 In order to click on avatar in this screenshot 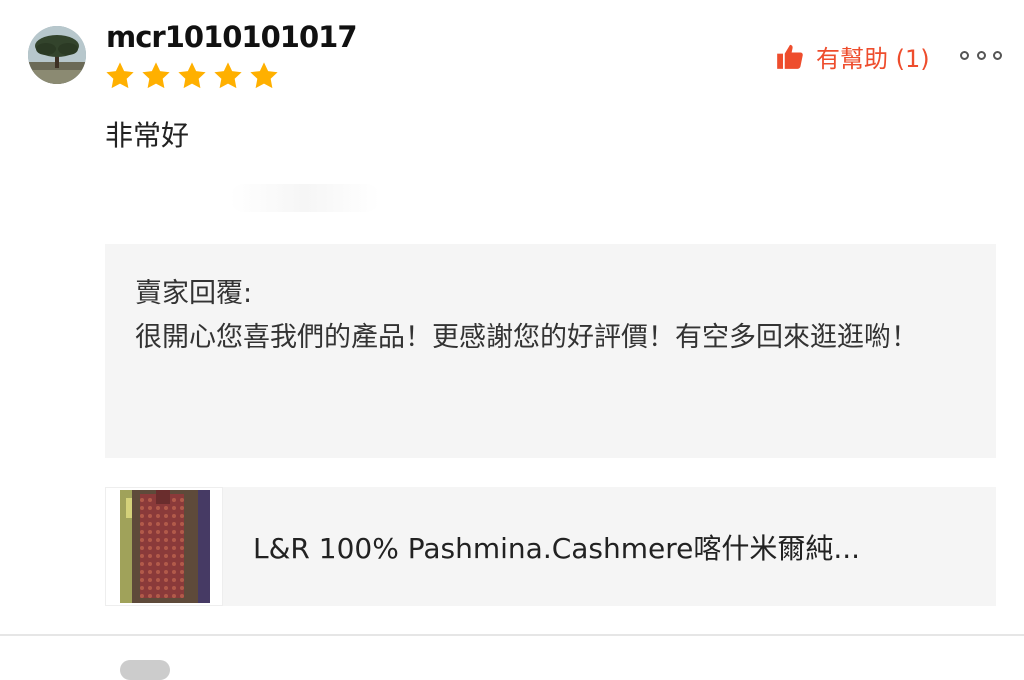, I will do `click(57, 55)`.